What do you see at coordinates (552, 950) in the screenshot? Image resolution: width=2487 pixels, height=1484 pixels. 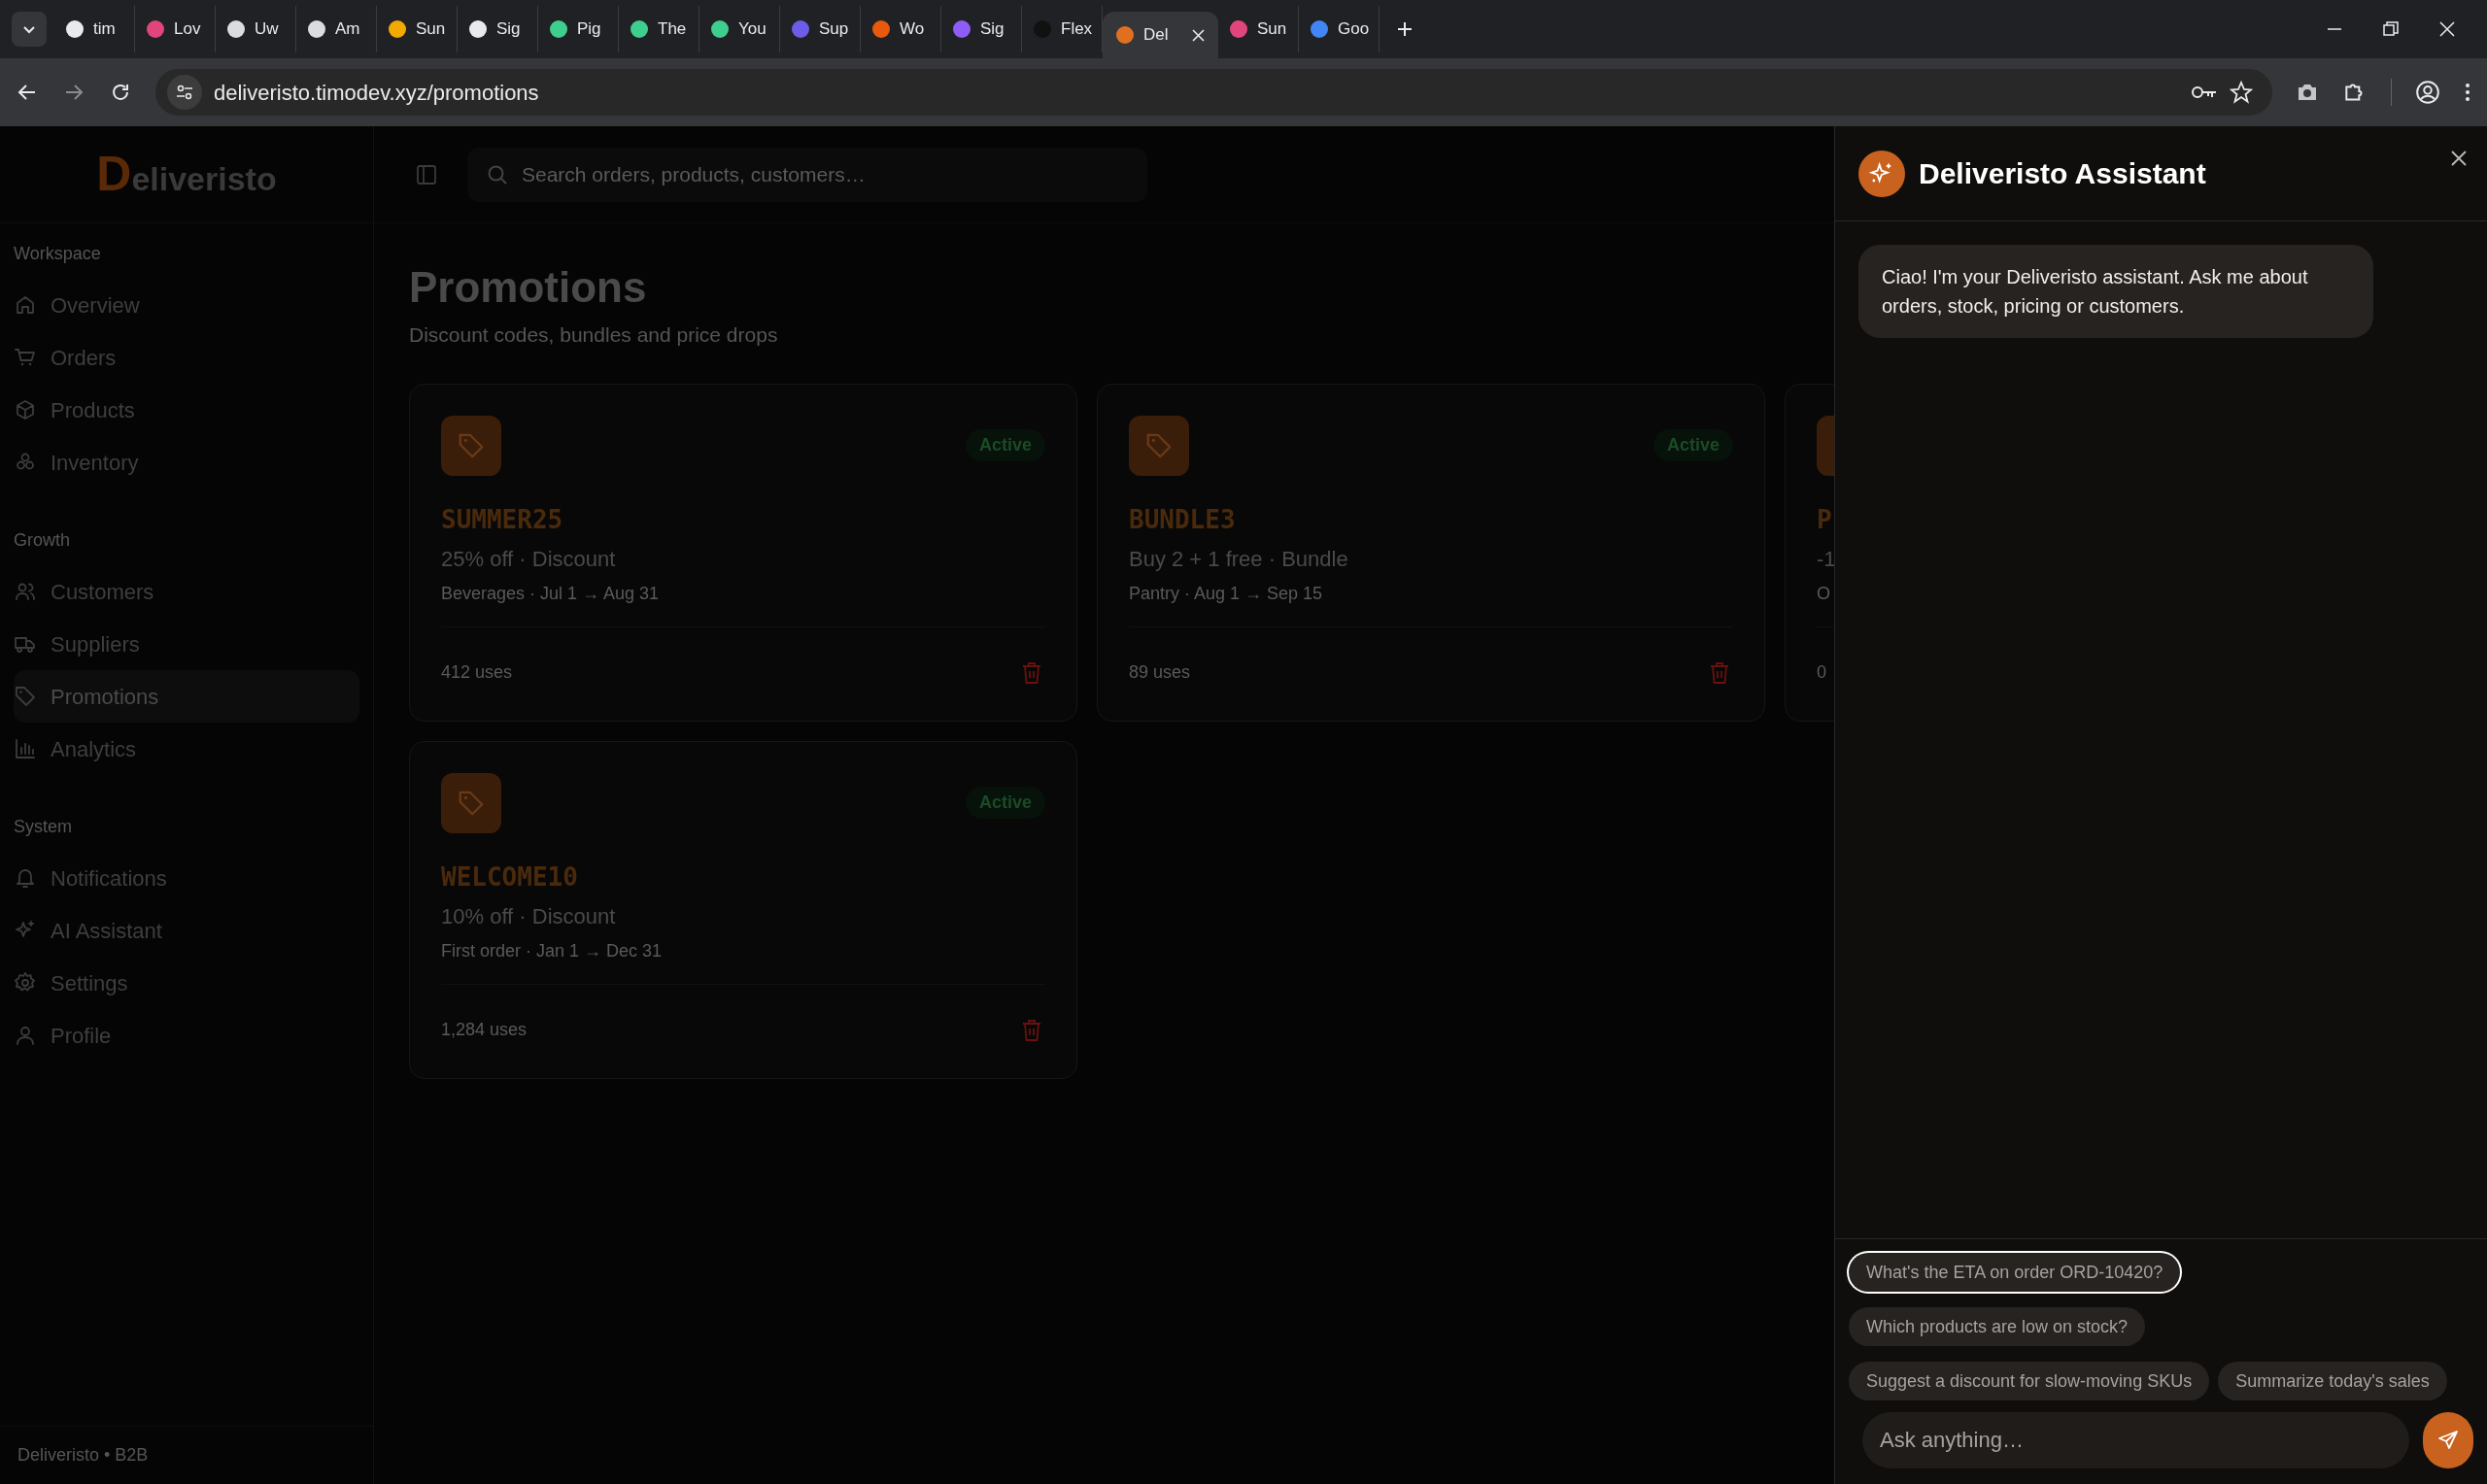 I see `promo-meta: First order · Jan 1 → Dec 31` at bounding box center [552, 950].